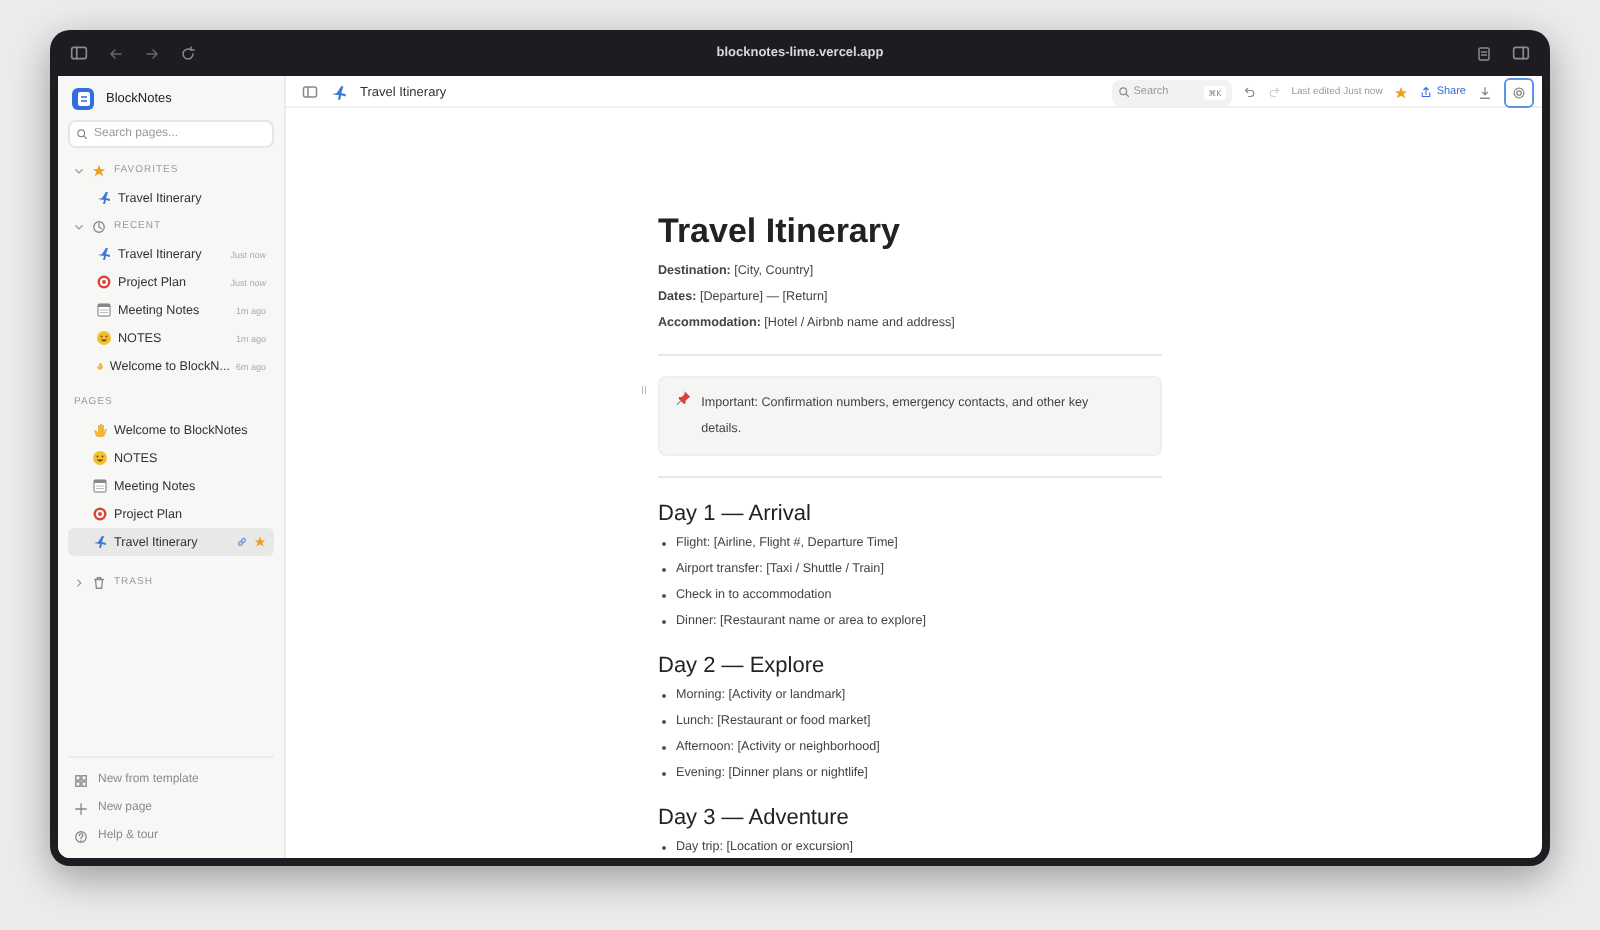 The image size is (1600, 930). What do you see at coordinates (754, 818) in the screenshot?
I see `section-heading: Day 3 — Adventure` at bounding box center [754, 818].